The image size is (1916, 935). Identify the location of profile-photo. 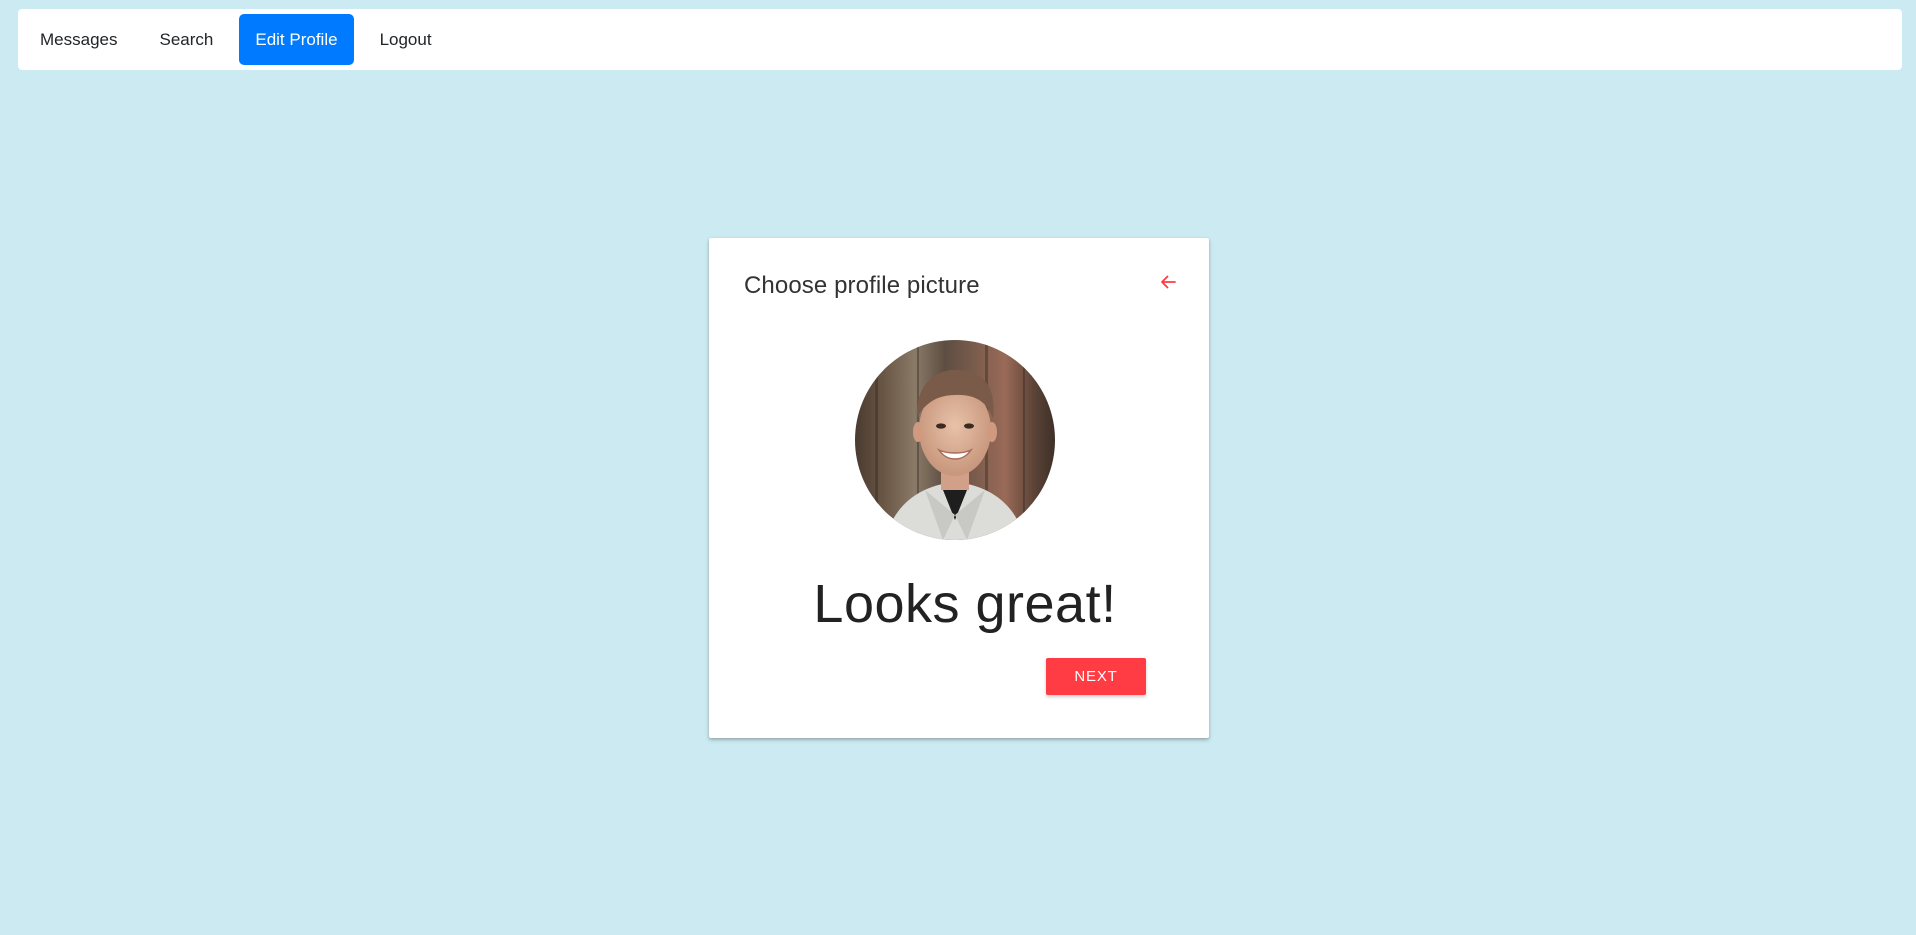
(955, 440).